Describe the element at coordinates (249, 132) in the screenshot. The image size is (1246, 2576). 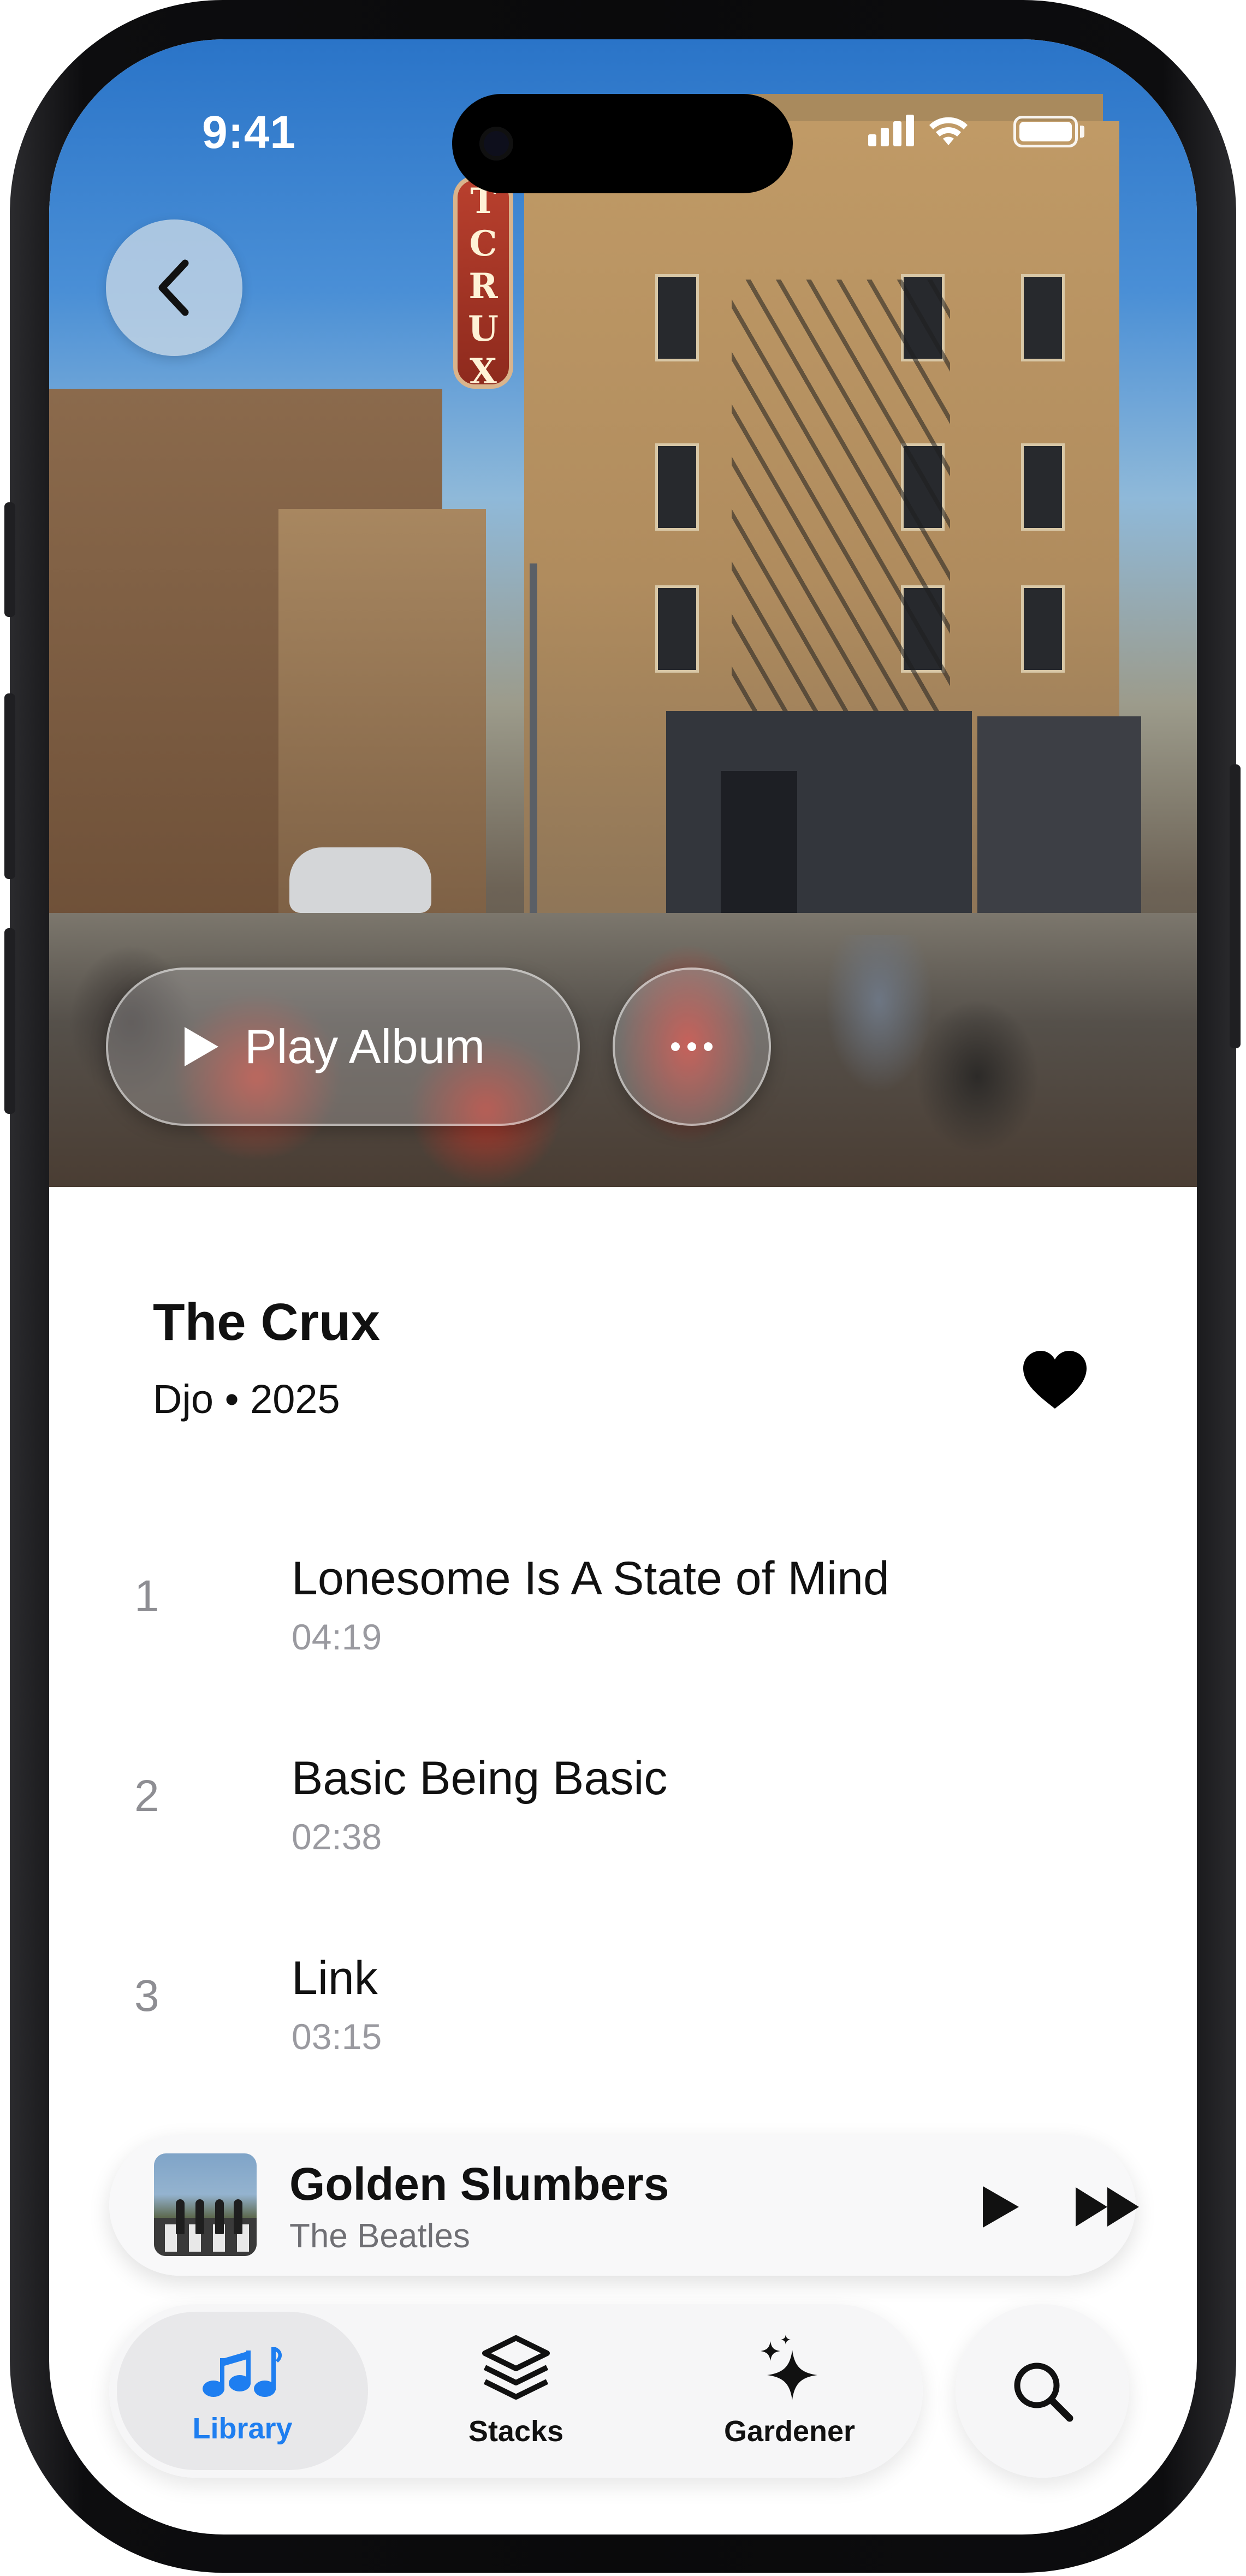
I see `status-time: 9:41` at that location.